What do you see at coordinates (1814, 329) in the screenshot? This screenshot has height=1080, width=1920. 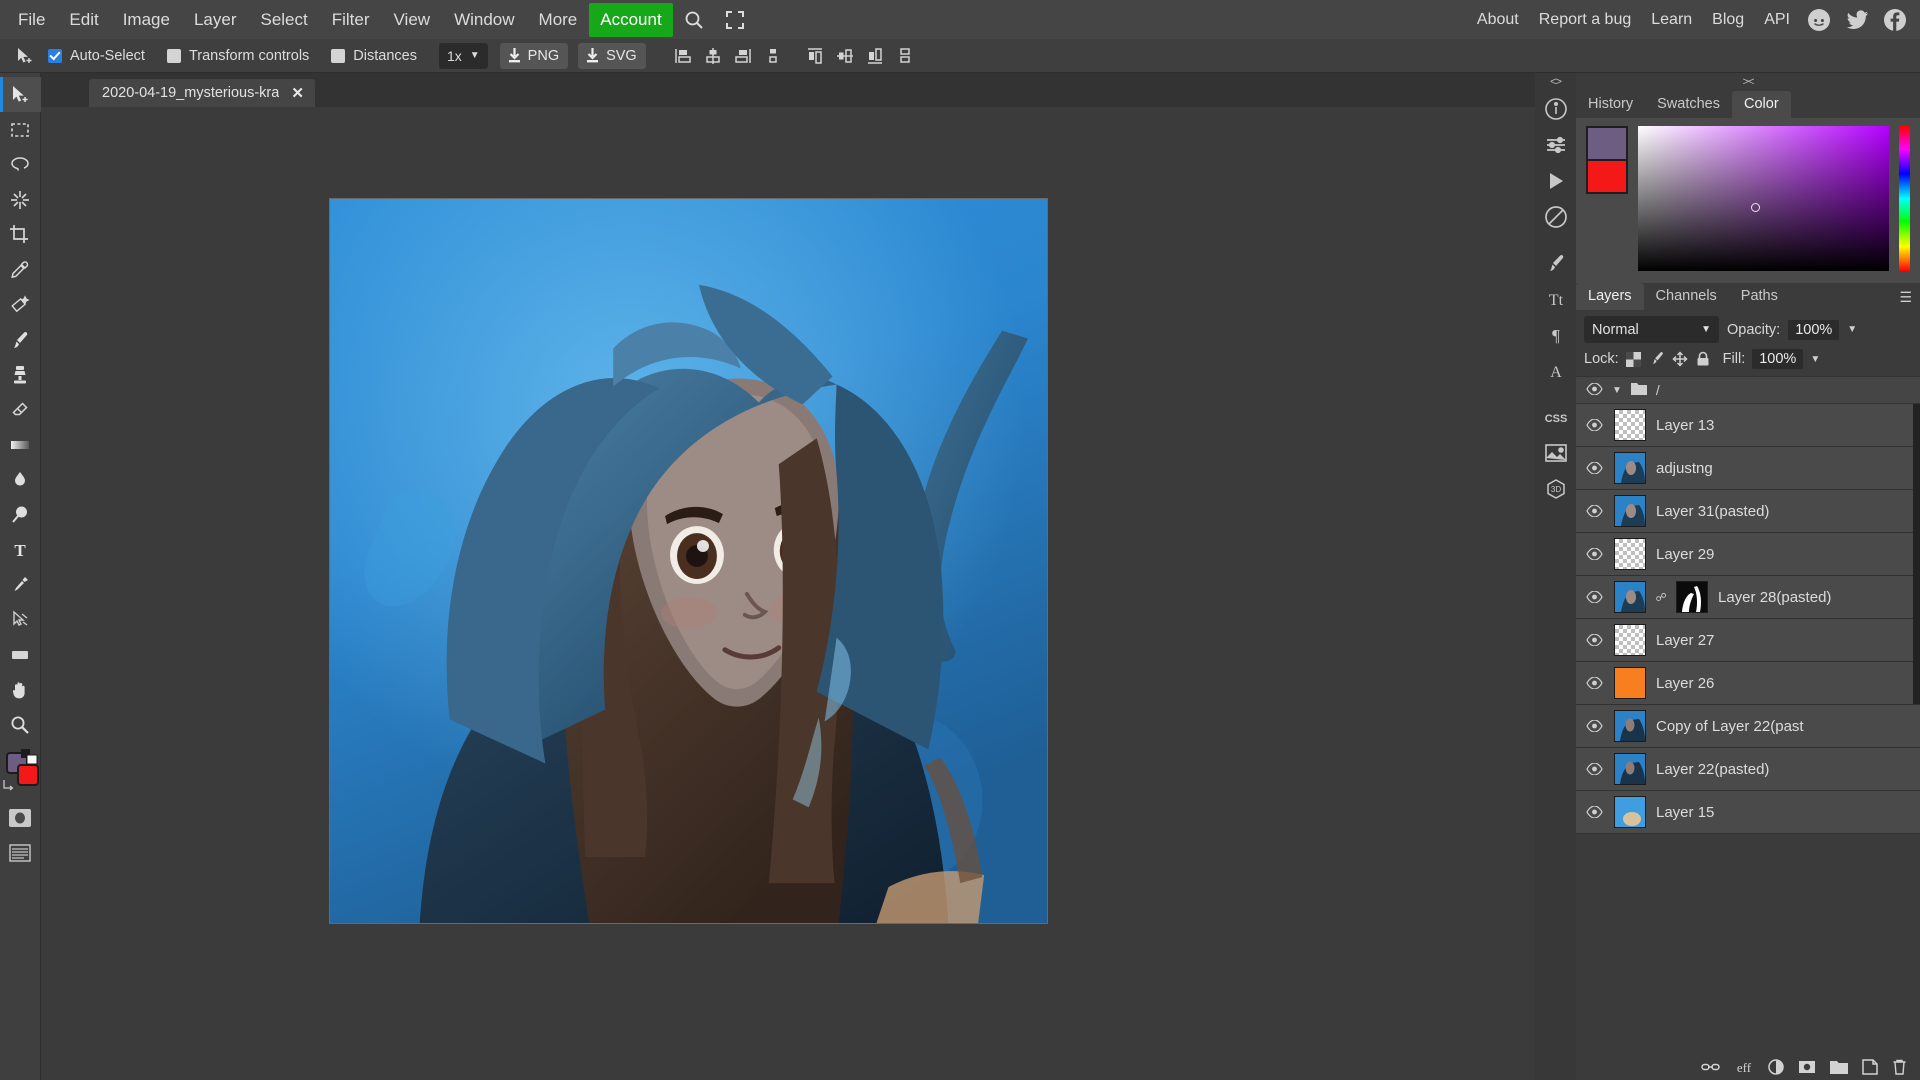 I see `opacity-value: 100%` at bounding box center [1814, 329].